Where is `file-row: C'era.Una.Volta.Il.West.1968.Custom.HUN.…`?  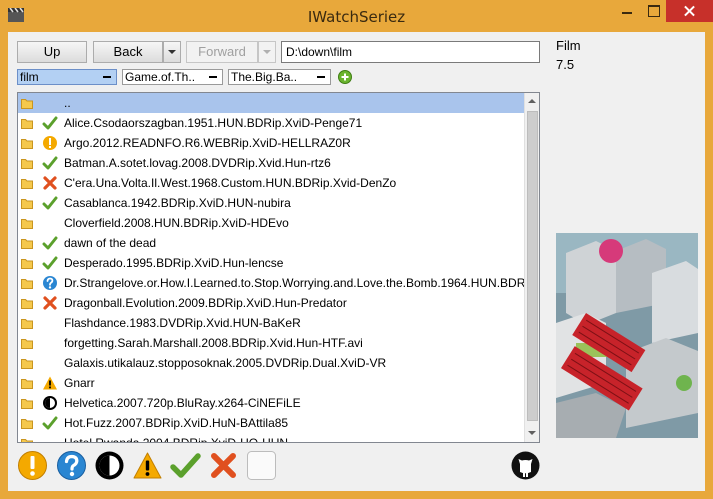
file-row: C'era.Una.Volta.Il.West.1968.Custom.HUN.… is located at coordinates (271, 183).